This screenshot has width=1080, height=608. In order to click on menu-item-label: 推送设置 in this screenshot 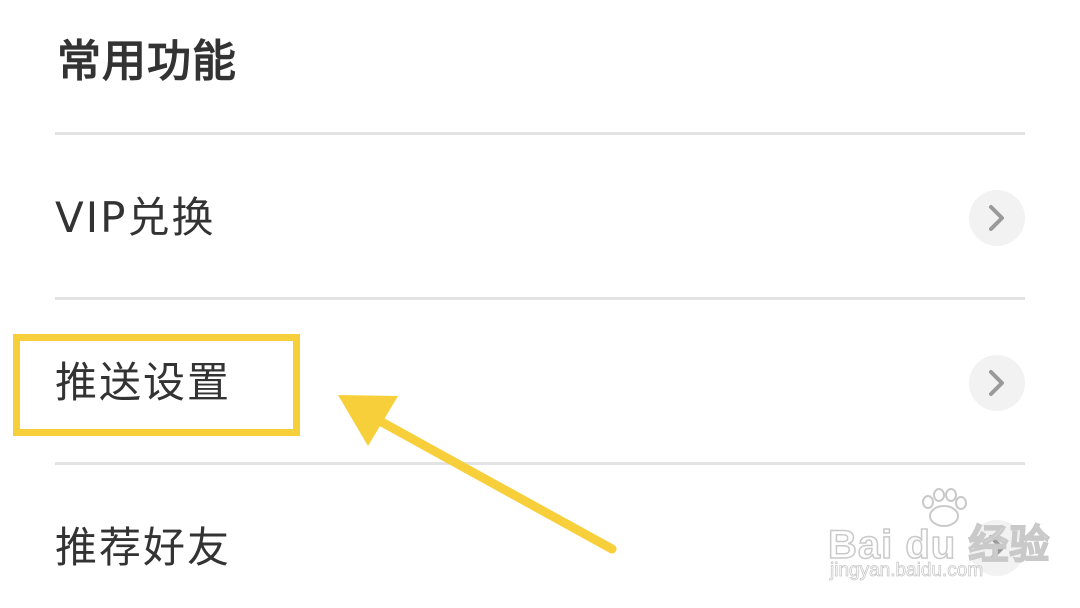, I will do `click(143, 382)`.